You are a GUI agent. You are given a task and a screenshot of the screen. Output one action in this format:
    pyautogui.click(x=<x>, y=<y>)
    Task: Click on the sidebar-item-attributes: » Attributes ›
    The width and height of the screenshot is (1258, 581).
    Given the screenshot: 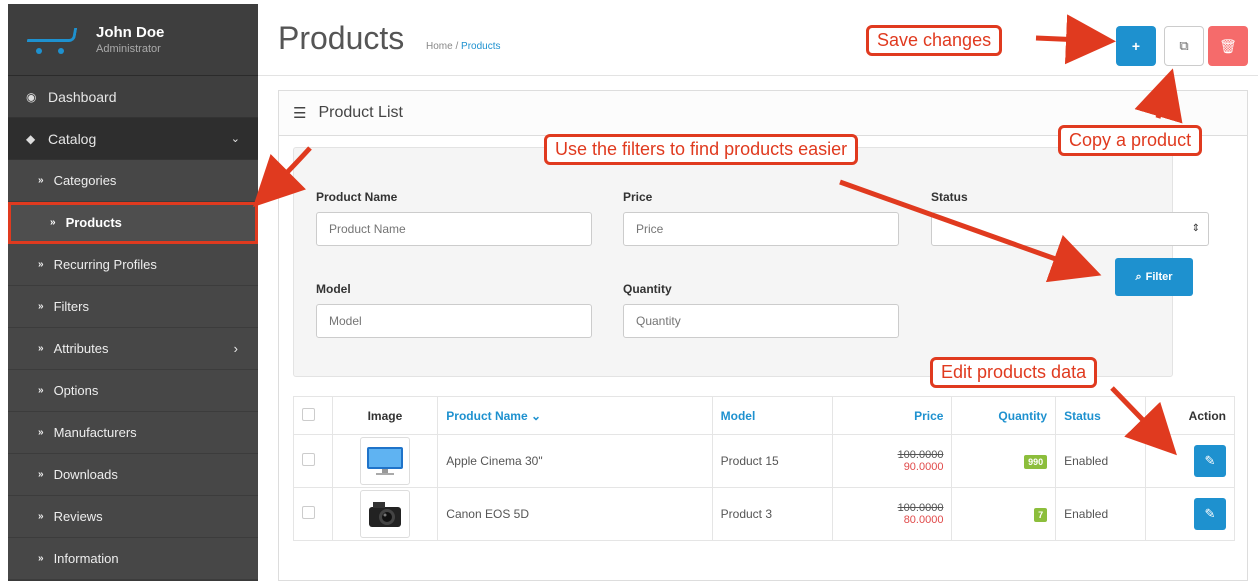 What is the action you would take?
    pyautogui.click(x=133, y=349)
    